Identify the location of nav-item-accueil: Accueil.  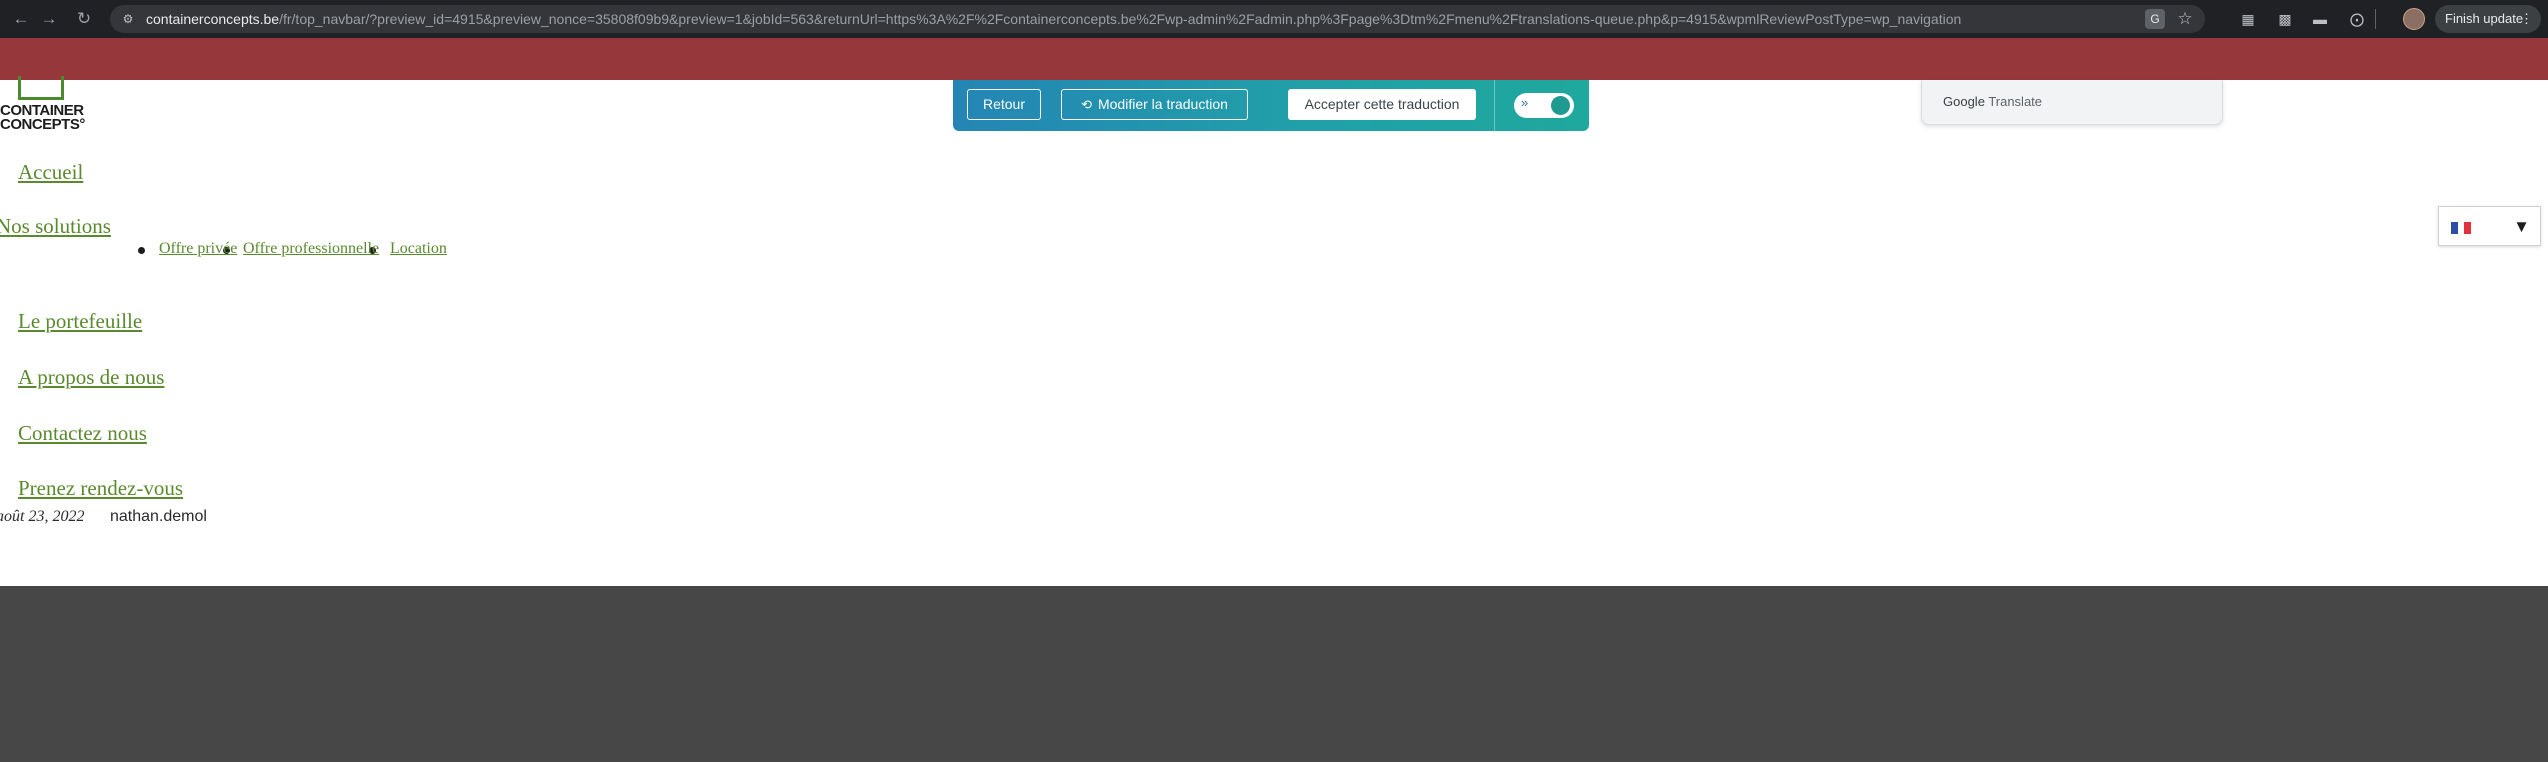
(50, 172).